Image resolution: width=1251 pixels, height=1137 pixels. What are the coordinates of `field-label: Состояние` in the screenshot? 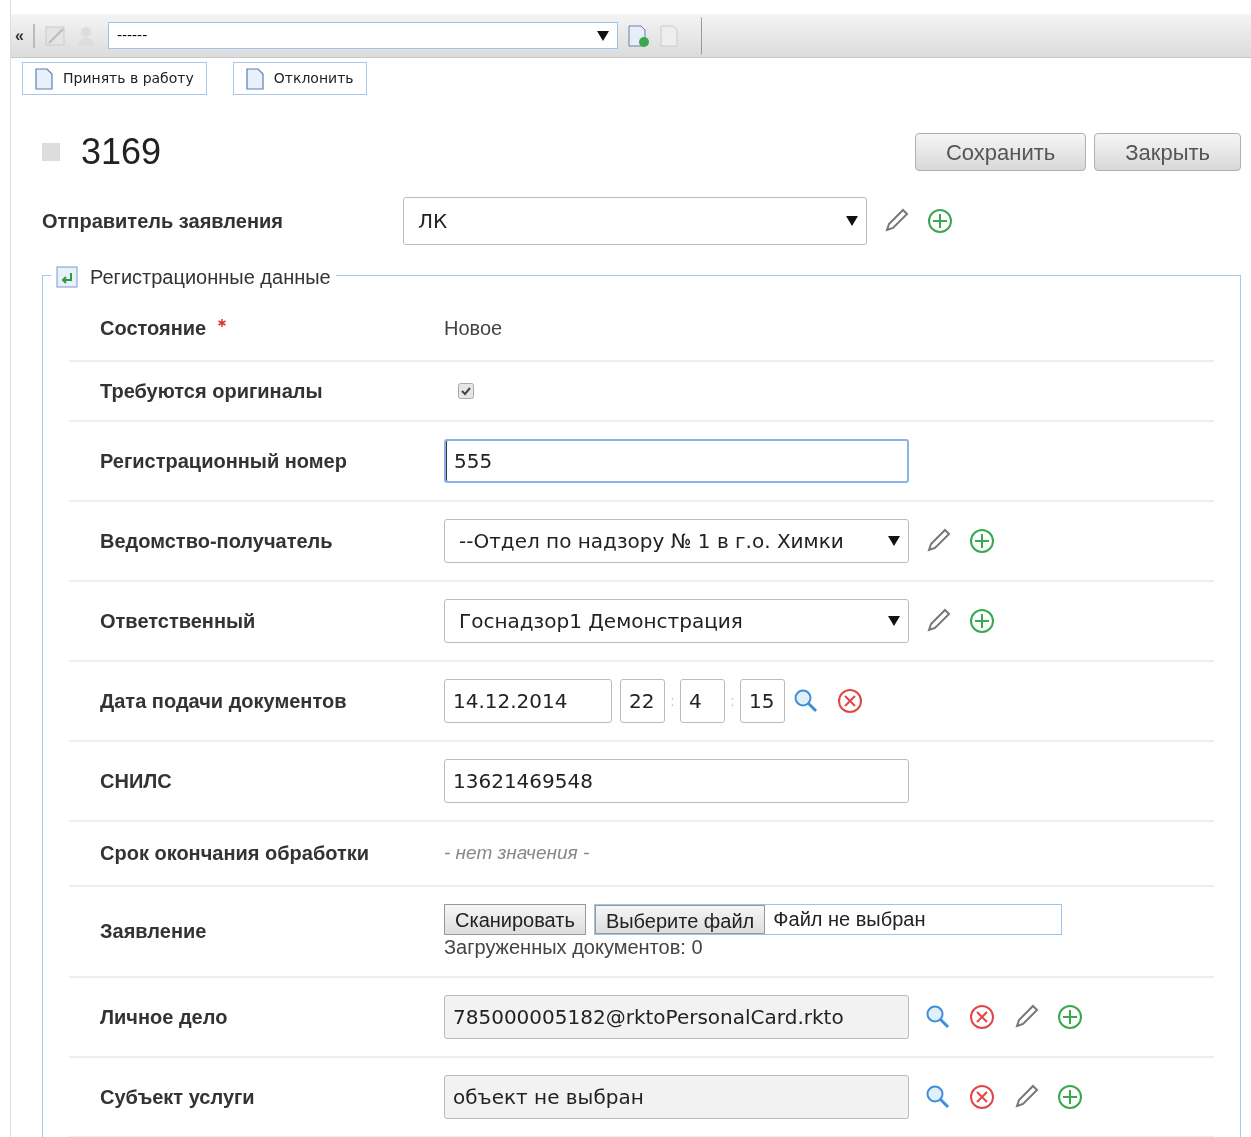 It's located at (153, 328).